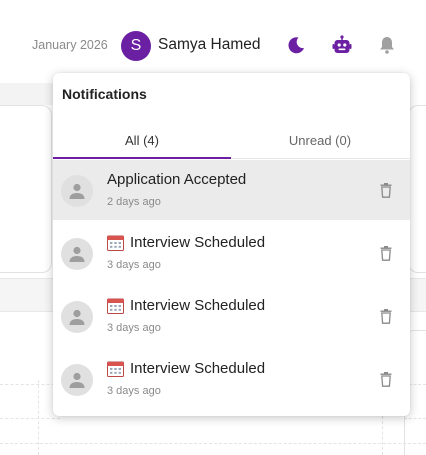  I want to click on bell-icon, so click(387, 45).